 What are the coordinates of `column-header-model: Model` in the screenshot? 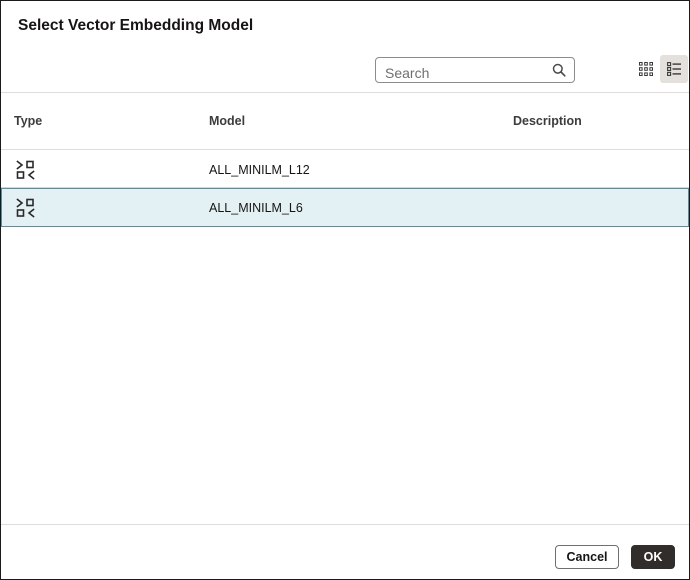 It's located at (227, 121).